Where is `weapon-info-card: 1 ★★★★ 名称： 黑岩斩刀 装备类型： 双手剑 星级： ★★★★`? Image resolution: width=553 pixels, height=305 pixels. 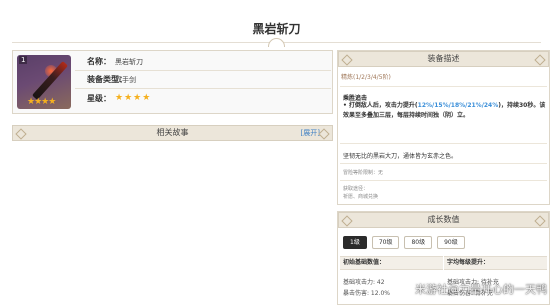 weapon-info-card: 1 ★★★★ 名称： 黑岩斩刀 装备类型： 双手剑 星级： ★★★★ is located at coordinates (172, 82).